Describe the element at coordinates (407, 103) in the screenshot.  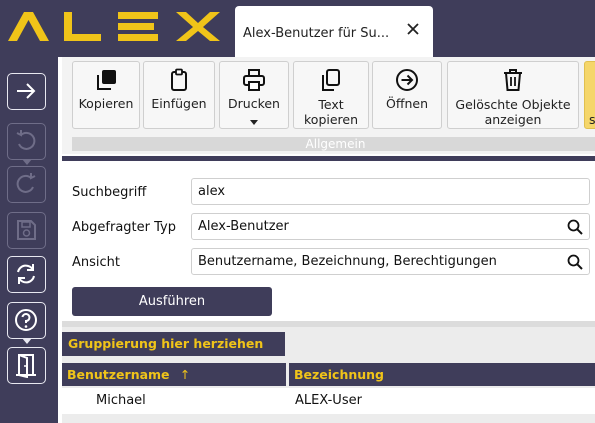
I see `open-label: Öffnen` at that location.